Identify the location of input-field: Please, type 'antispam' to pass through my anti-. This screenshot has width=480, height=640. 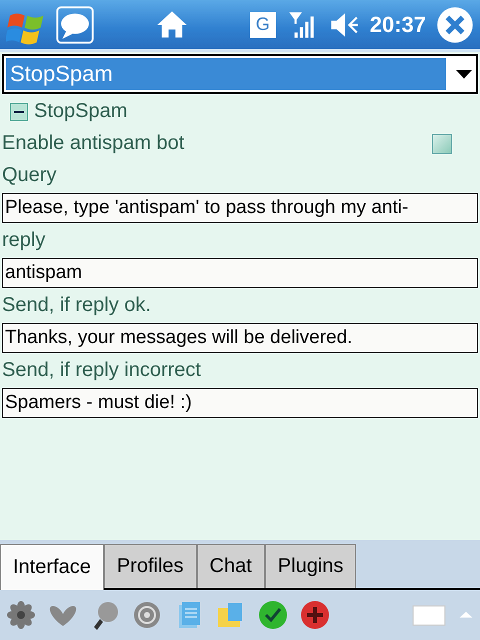
(240, 208).